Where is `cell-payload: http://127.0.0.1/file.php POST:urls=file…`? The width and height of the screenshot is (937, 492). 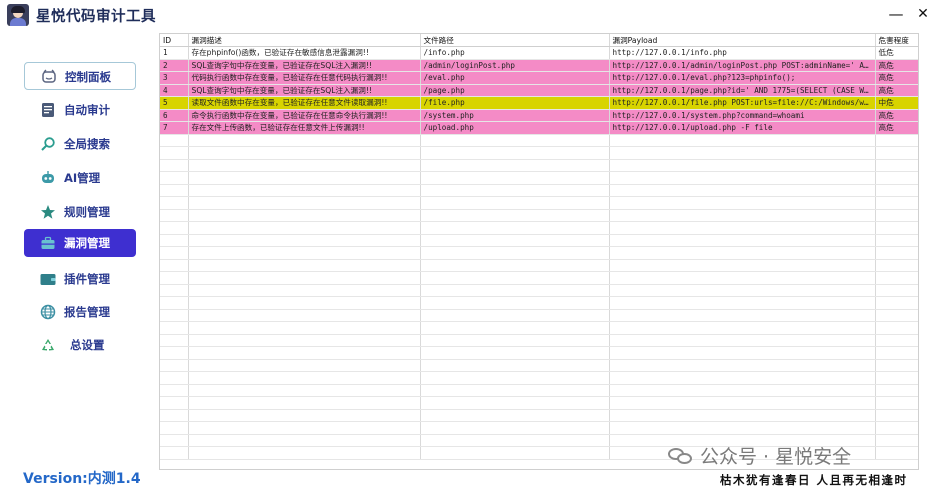
cell-payload: http://127.0.0.1/file.php POST:urls=file… is located at coordinates (742, 103).